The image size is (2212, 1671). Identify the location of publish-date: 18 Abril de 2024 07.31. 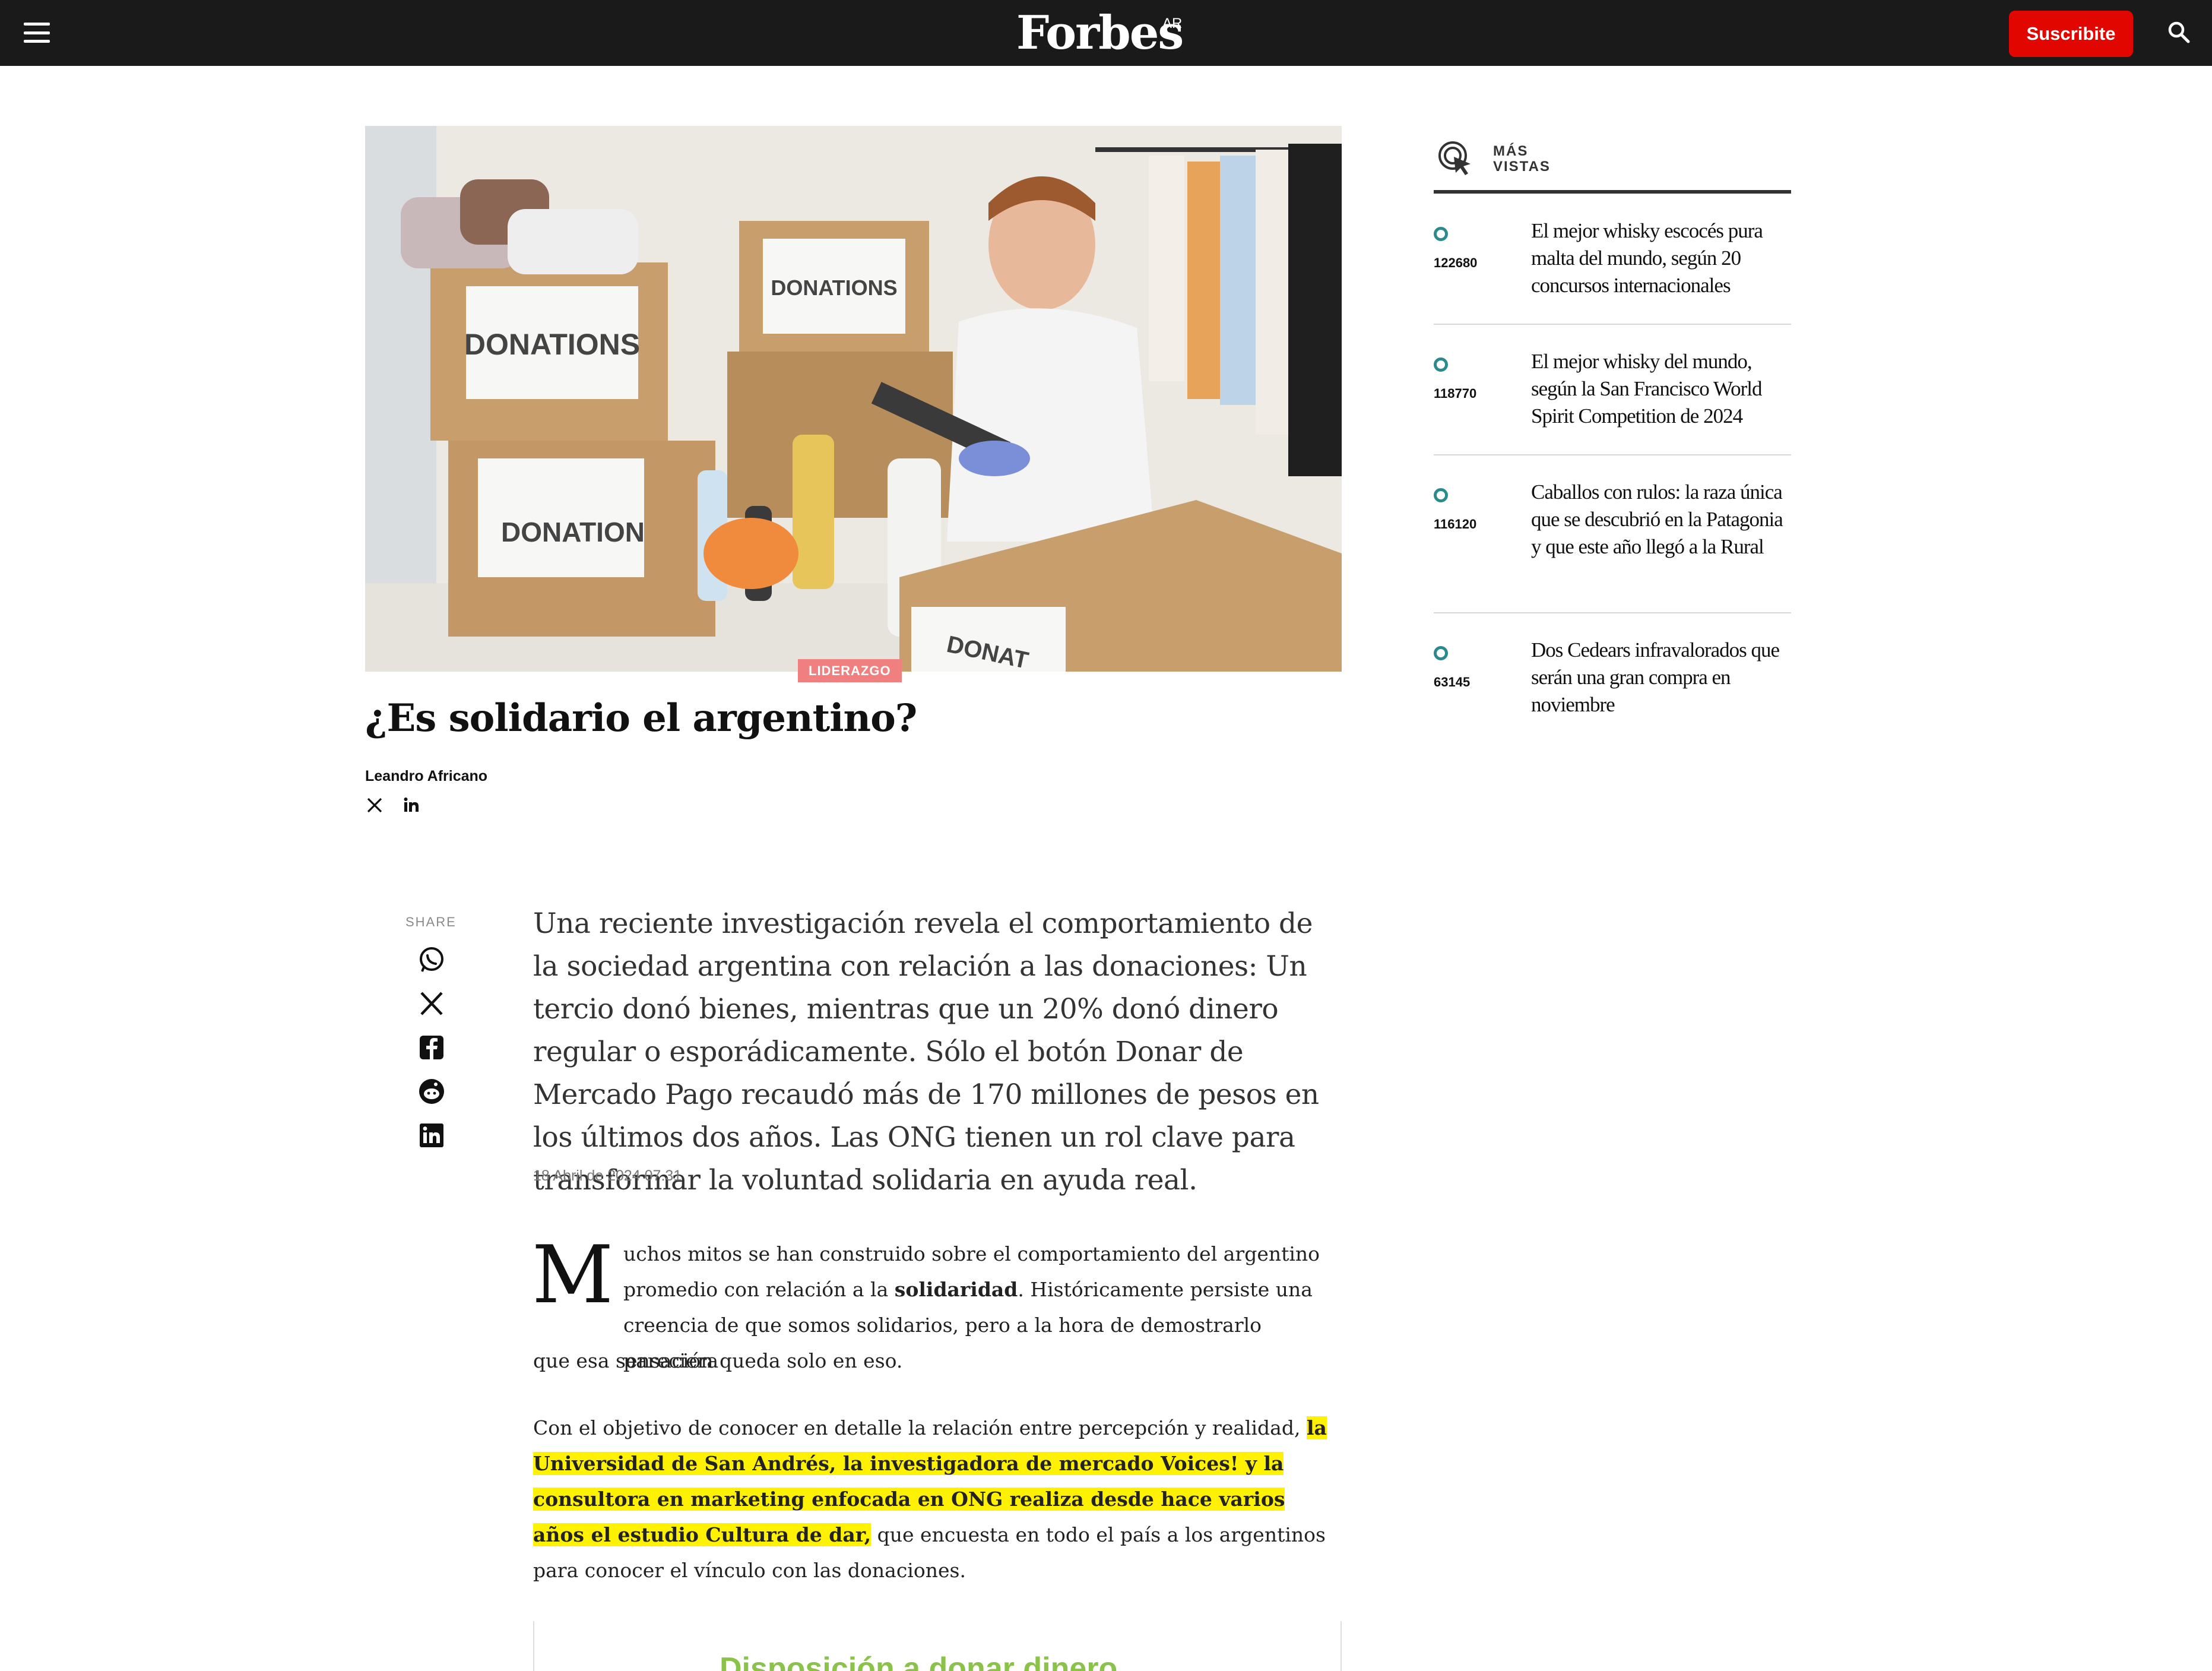
(607, 1176).